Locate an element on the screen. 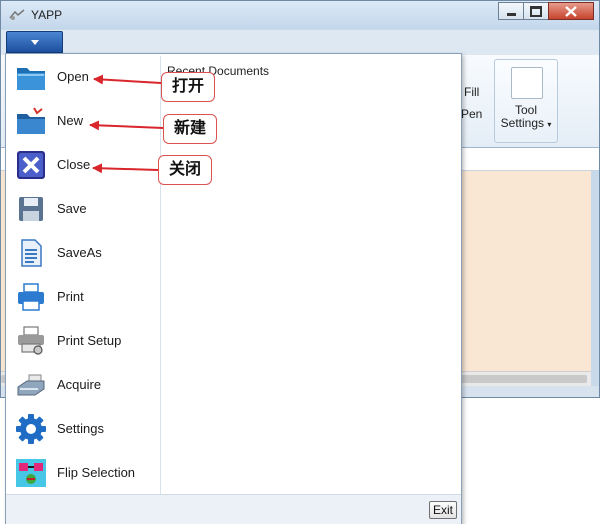 The image size is (602, 524). menu-item-acquire: Acquire is located at coordinates (85, 385).